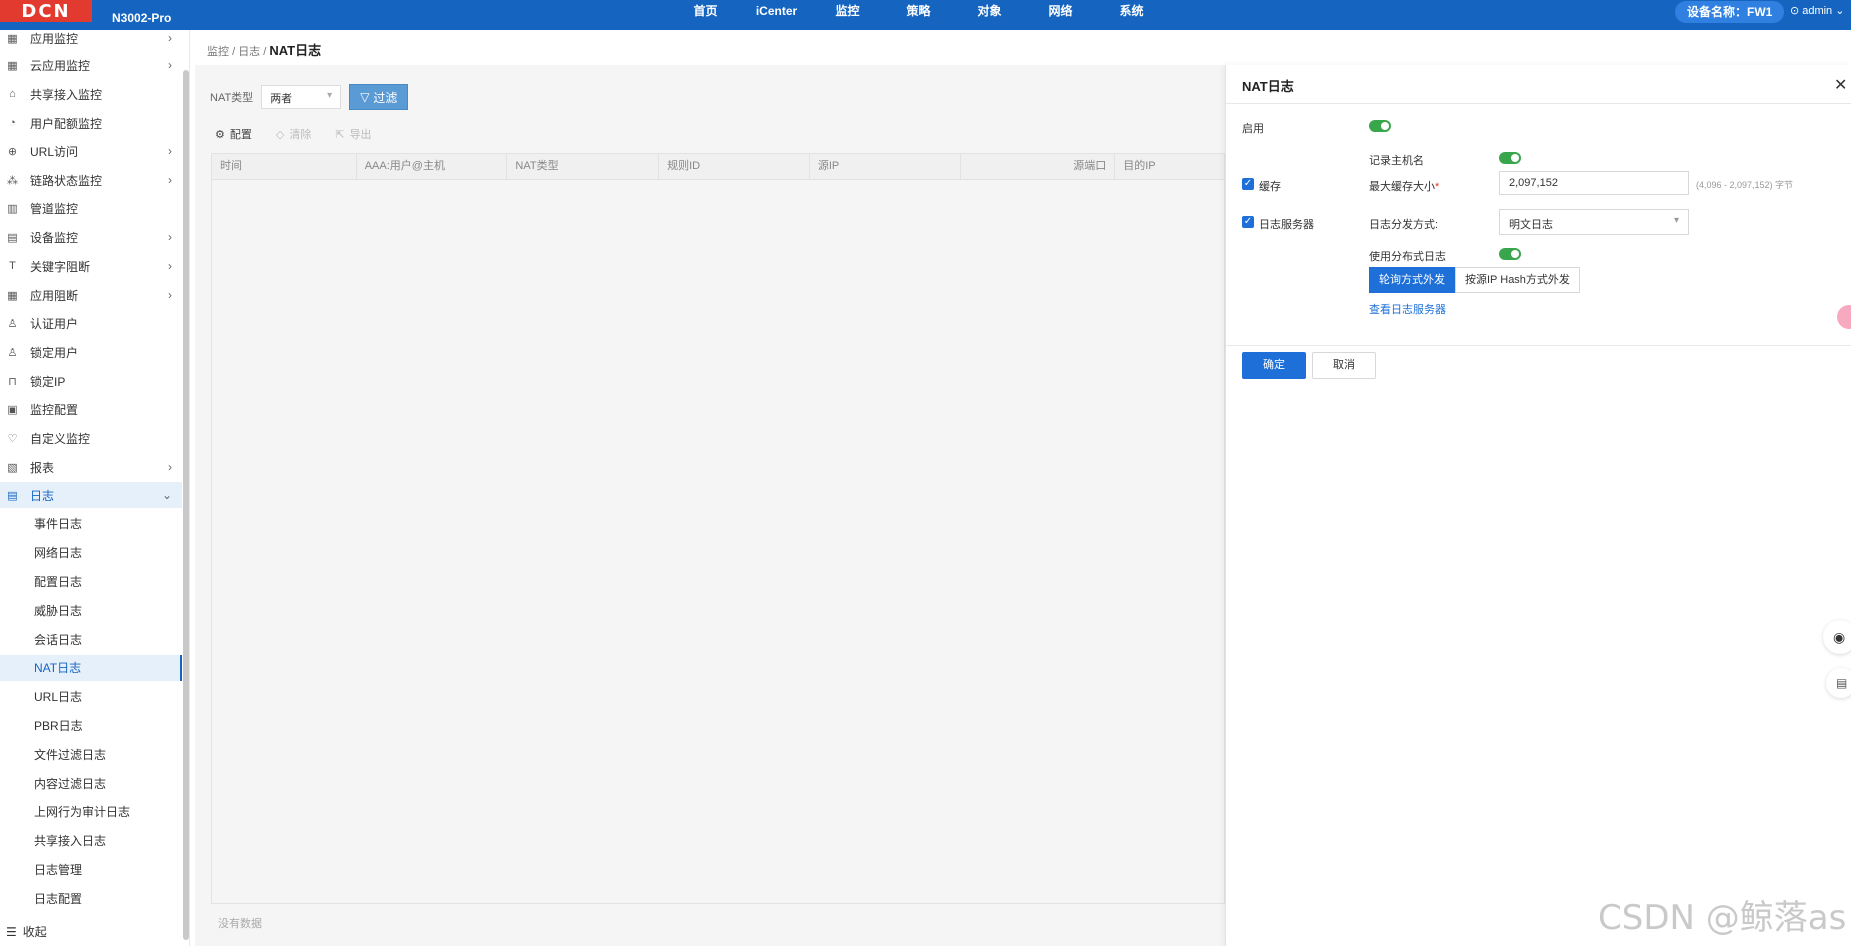  I want to click on filter-button: ▽ 过滤, so click(379, 97).